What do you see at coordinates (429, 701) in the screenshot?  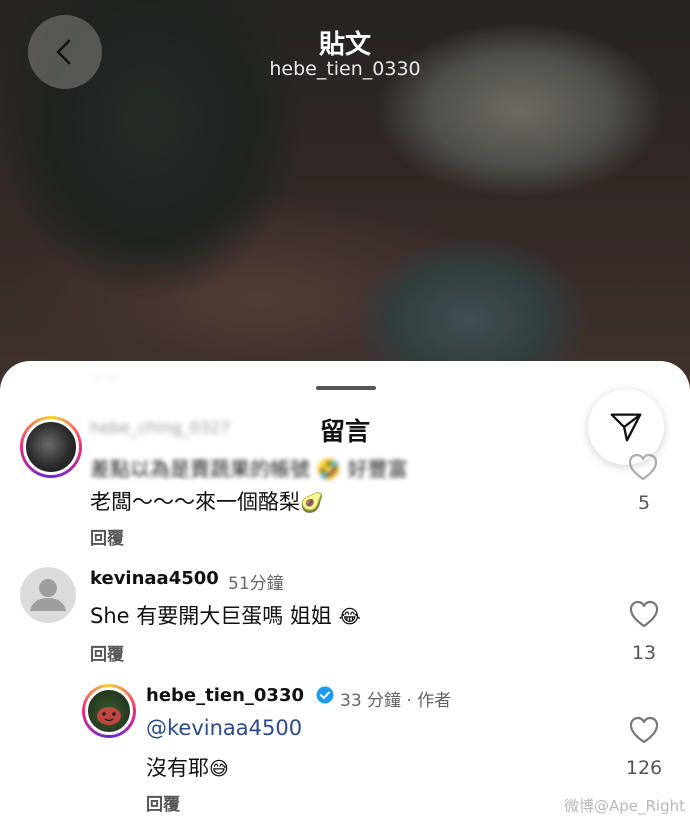 I see `author-label: ‧ 作者` at bounding box center [429, 701].